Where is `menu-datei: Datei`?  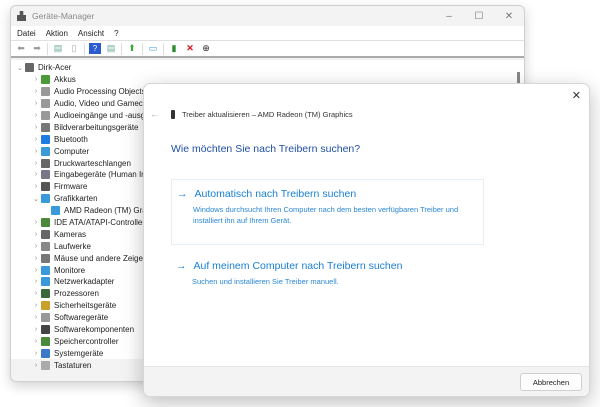
menu-datei: Datei is located at coordinates (26, 33).